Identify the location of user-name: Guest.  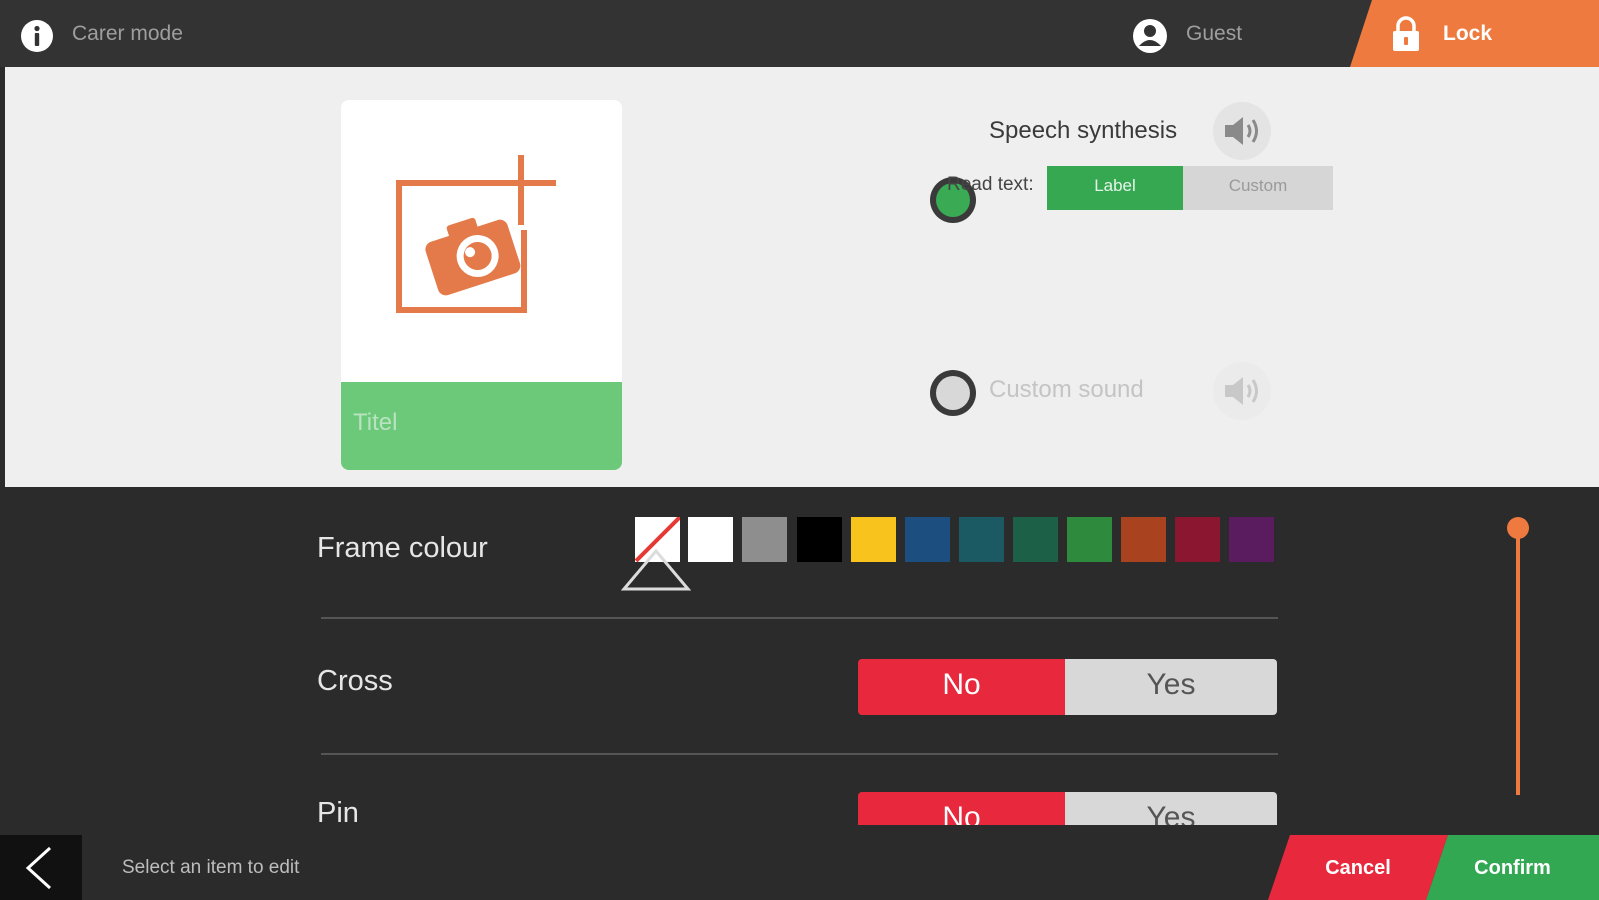
(1214, 34).